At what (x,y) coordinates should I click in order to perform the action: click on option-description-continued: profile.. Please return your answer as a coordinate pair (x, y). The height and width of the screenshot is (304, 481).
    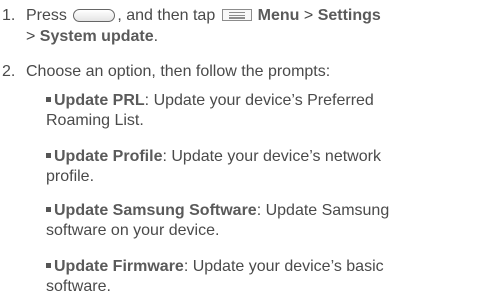
    Looking at the image, I should click on (70, 176).